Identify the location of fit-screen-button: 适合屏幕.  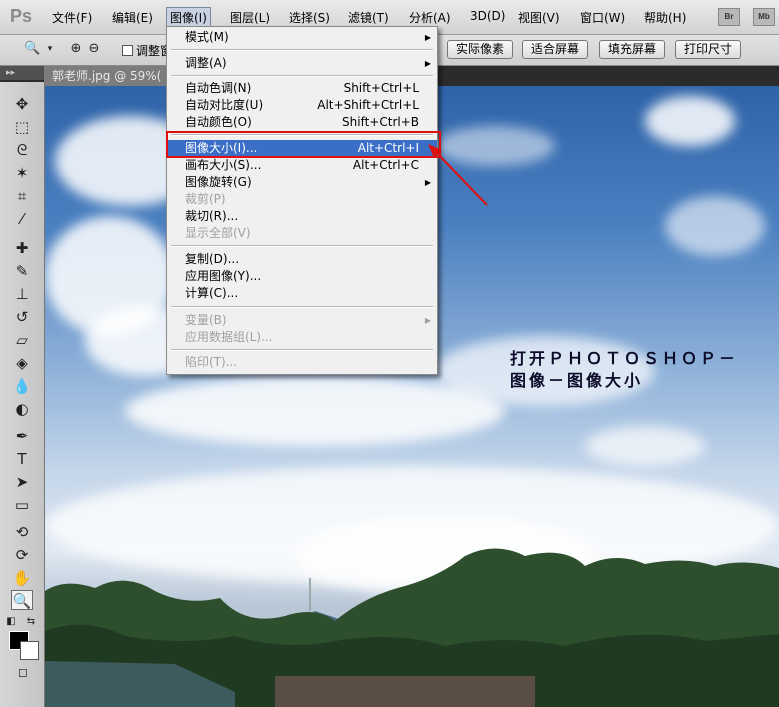
(555, 49).